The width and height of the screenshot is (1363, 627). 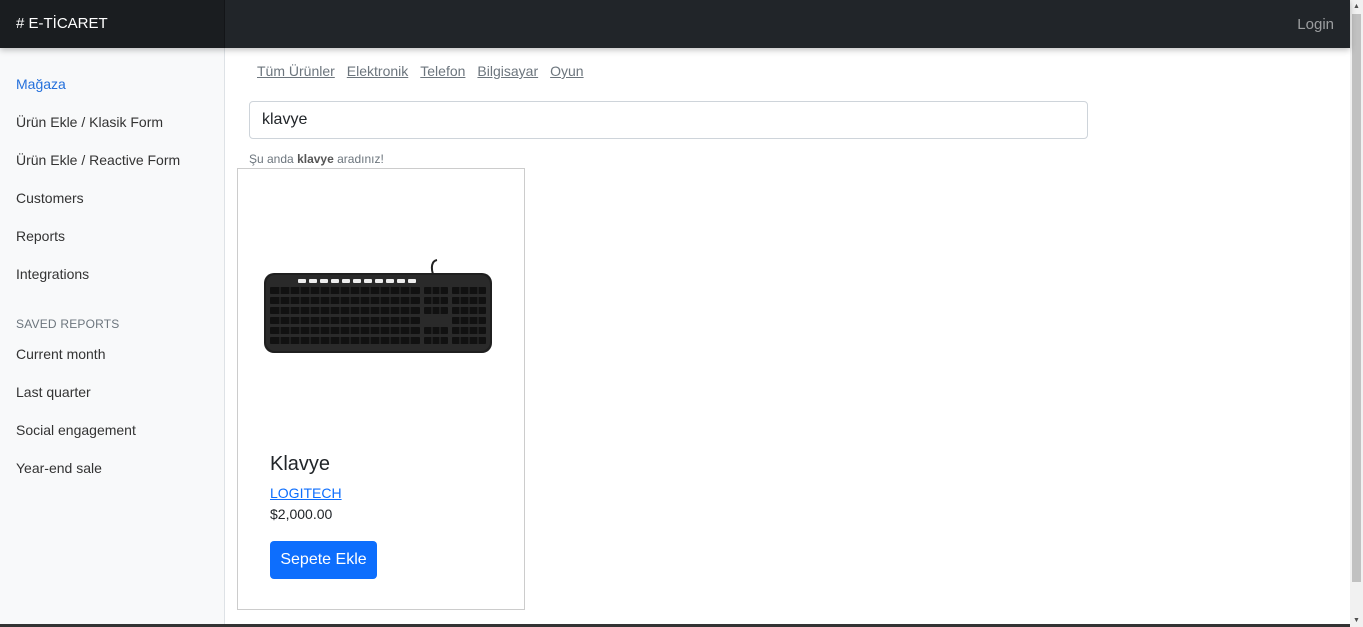 What do you see at coordinates (566, 71) in the screenshot?
I see `category-link-oyun: Oyun` at bounding box center [566, 71].